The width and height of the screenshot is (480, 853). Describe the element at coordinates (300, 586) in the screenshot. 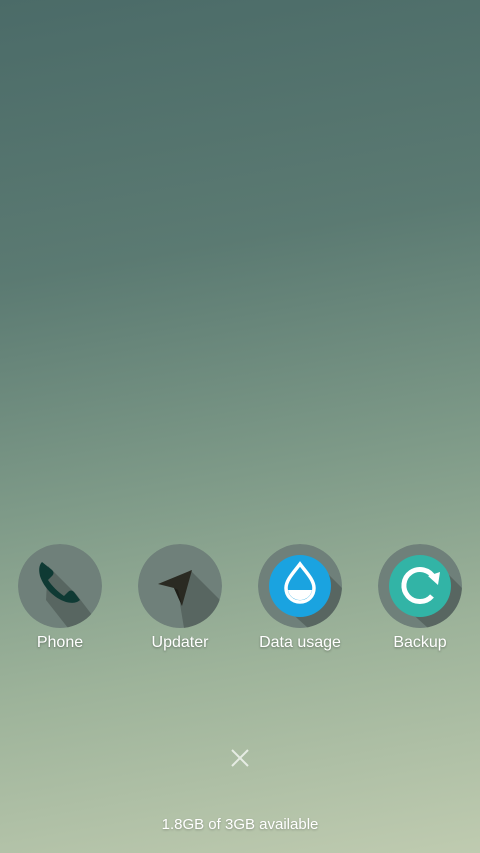

I see `data-usage-icon` at that location.